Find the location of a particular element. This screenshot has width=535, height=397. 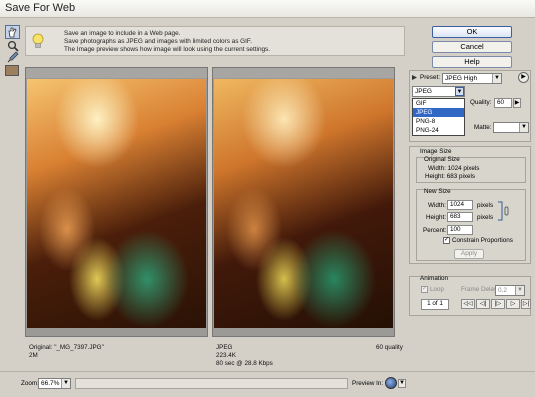

hand-tool-icon is located at coordinates (12, 32).